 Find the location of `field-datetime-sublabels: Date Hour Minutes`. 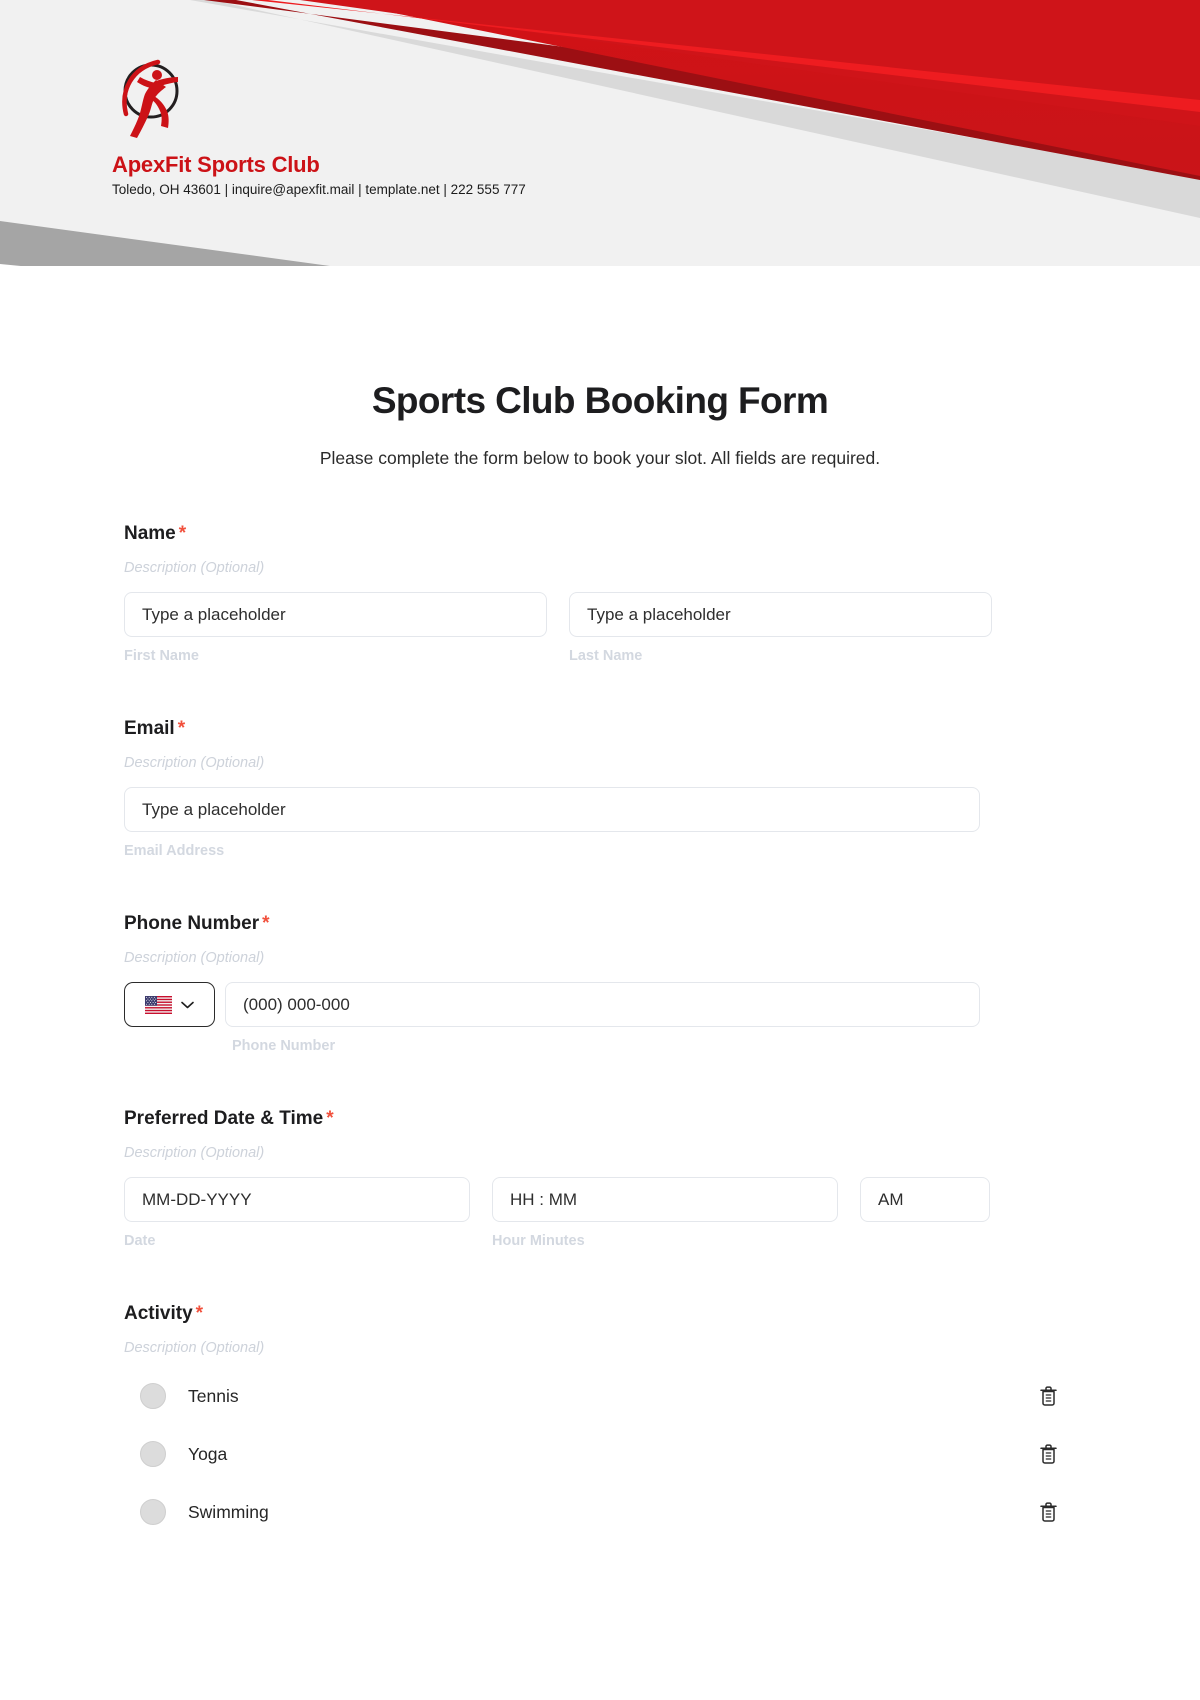

field-datetime-sublabels: Date Hour Minutes is located at coordinates (600, 1241).